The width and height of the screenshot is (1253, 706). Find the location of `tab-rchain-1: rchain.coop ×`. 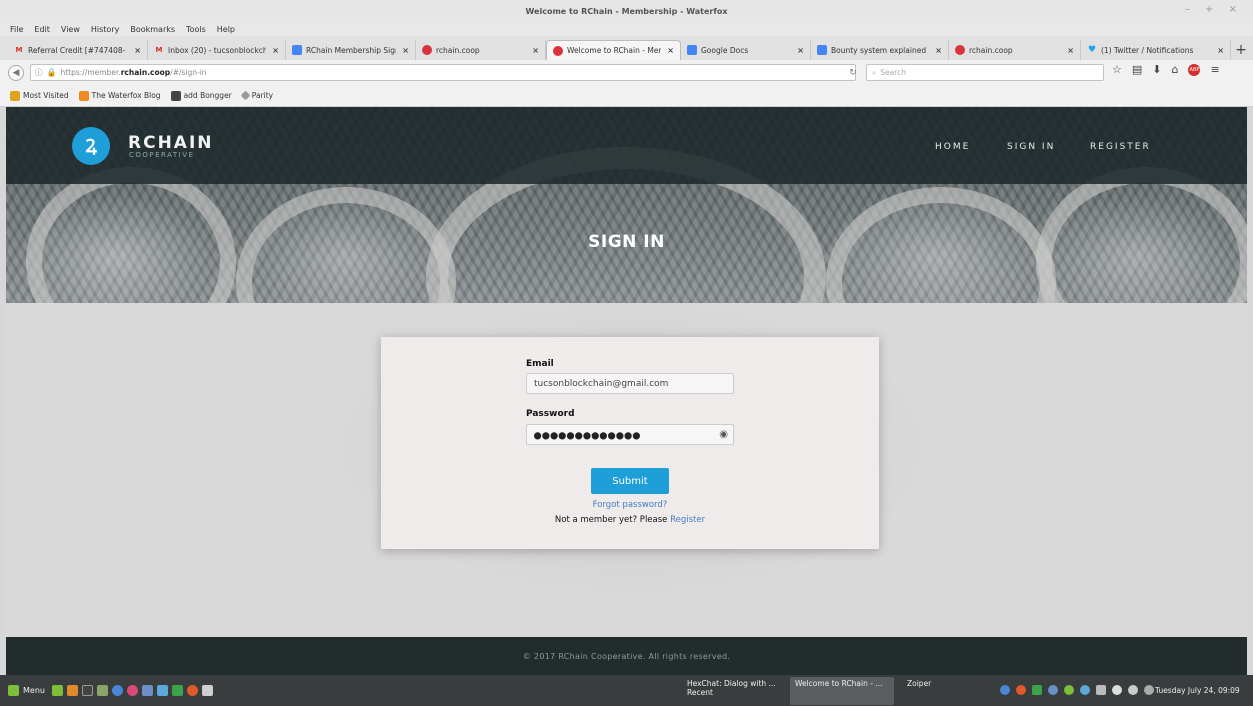

tab-rchain-1: rchain.coop × is located at coordinates (481, 50).